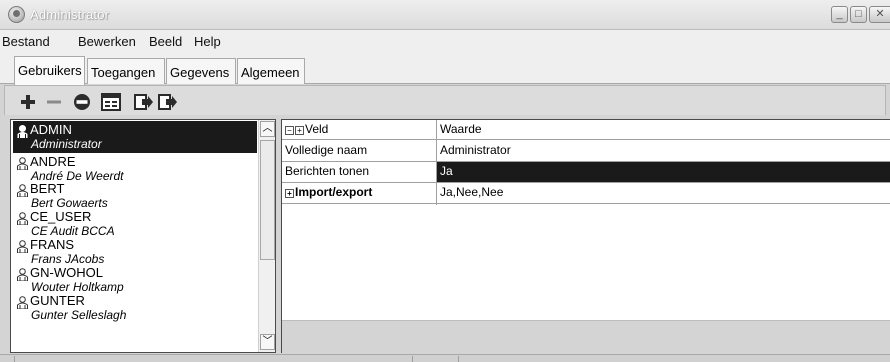  What do you see at coordinates (445, 42) in the screenshot?
I see `menu-bar: Bestand Bewerken Beeld Help` at bounding box center [445, 42].